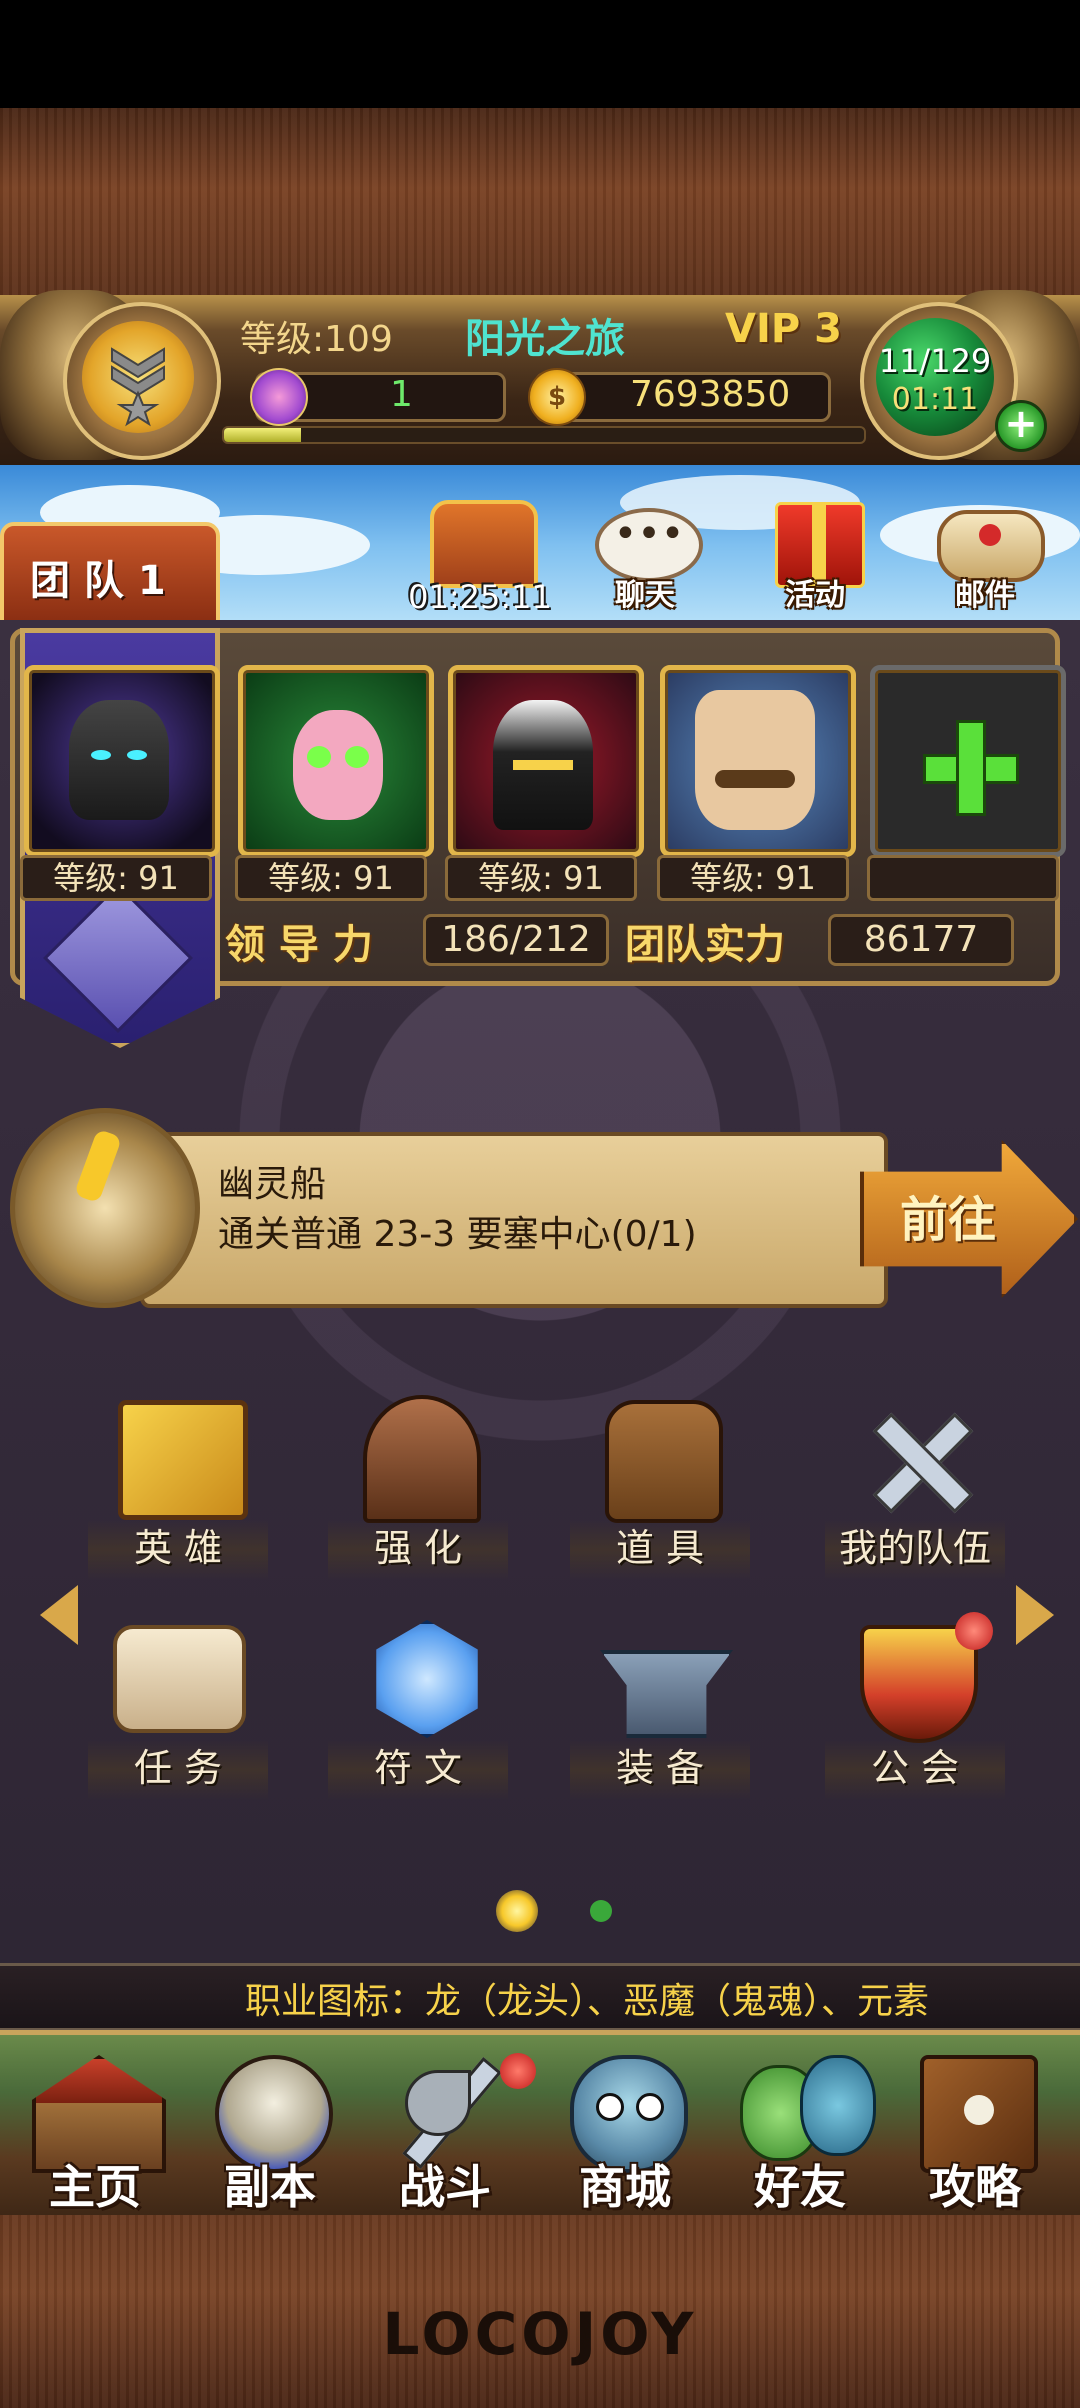 The image size is (1080, 2408). Describe the element at coordinates (755, 760) in the screenshot. I see `mustache-man-portrait-icon` at that location.